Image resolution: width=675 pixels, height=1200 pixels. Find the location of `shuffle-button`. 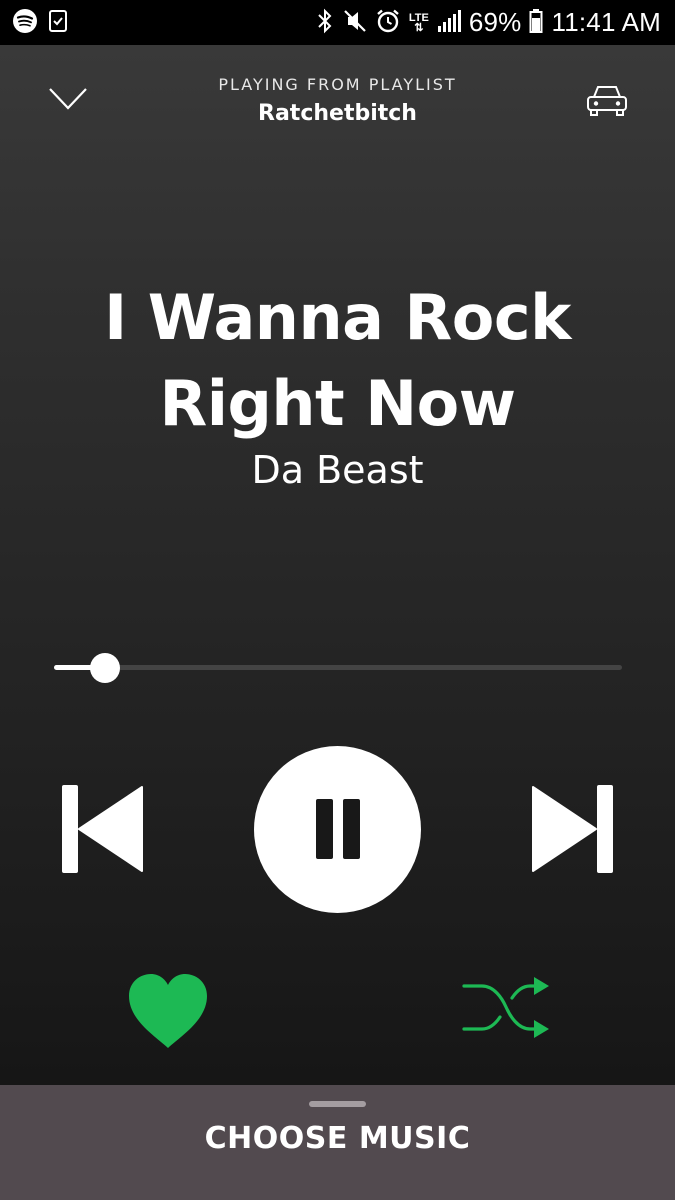

shuffle-button is located at coordinates (506, 1007).